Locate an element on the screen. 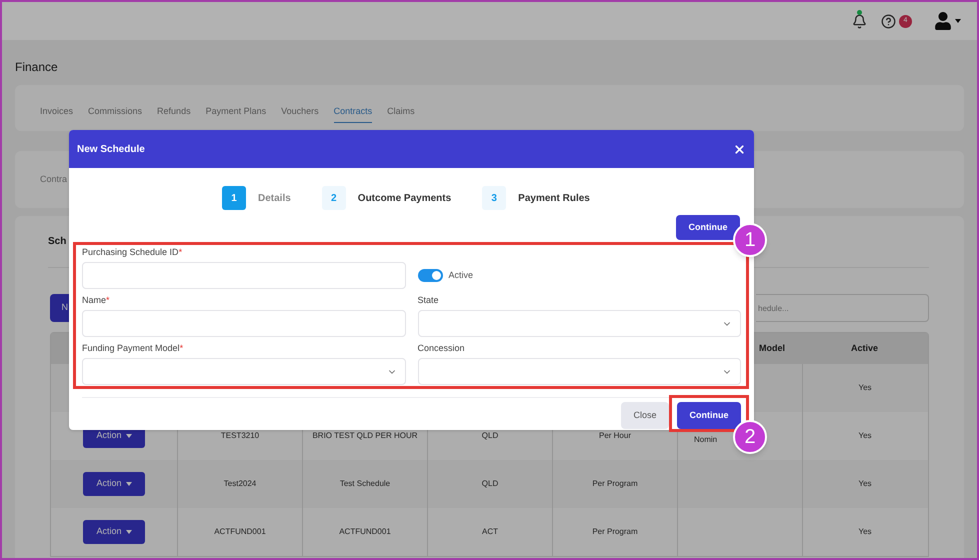 The height and width of the screenshot is (560, 979). tab: Payment Plans is located at coordinates (236, 113).